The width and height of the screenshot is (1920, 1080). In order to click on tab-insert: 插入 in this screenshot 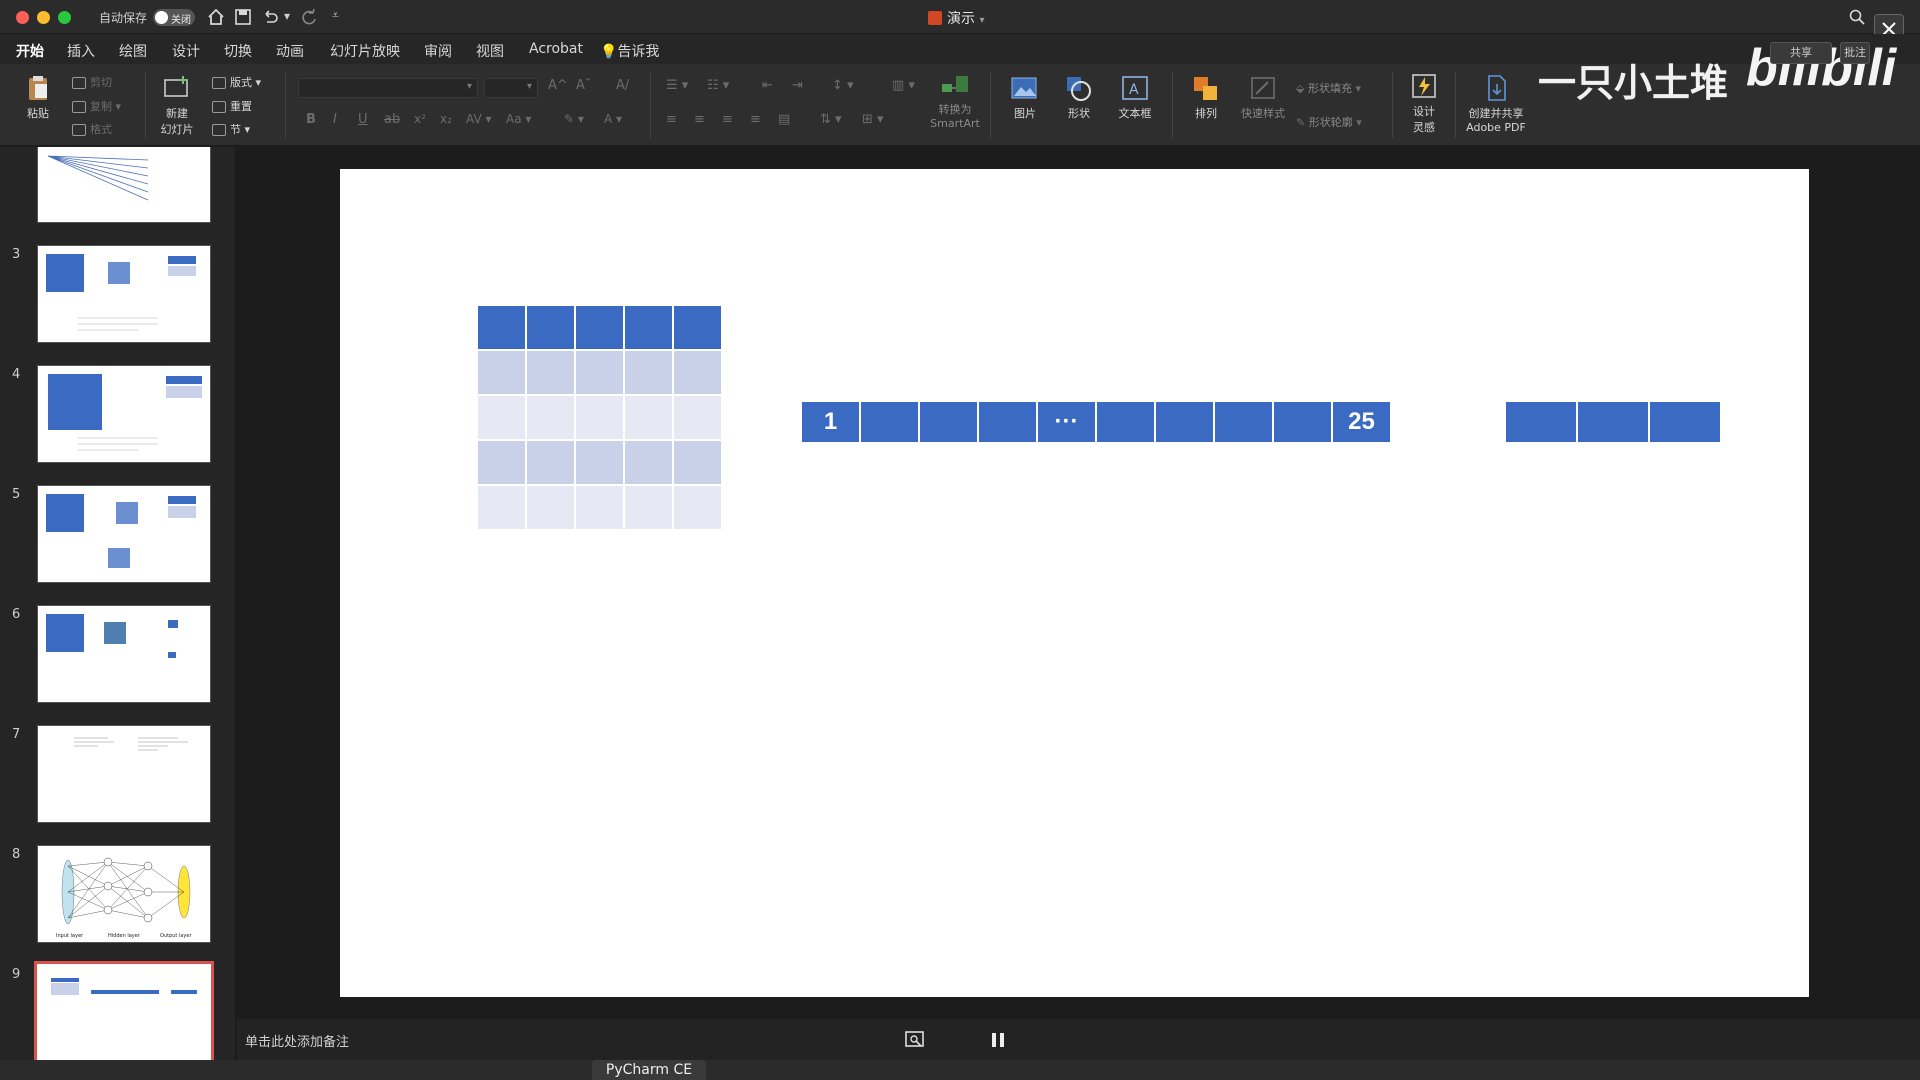, I will do `click(81, 51)`.